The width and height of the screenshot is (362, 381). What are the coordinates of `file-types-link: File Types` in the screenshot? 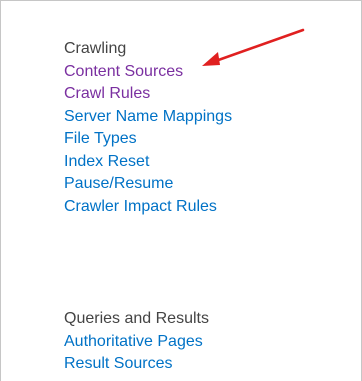 It's located at (148, 139).